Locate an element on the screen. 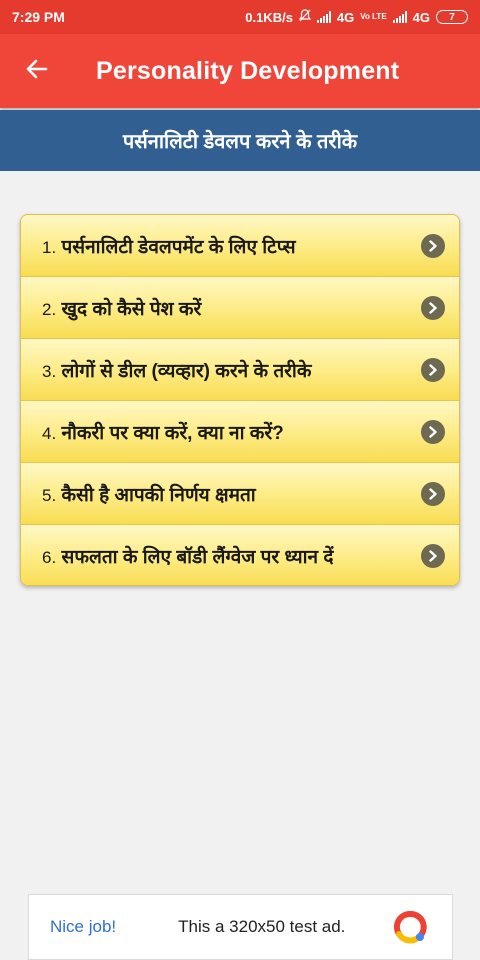  menu-item-2: 2. खुद को कैसे पेश करें is located at coordinates (240, 308).